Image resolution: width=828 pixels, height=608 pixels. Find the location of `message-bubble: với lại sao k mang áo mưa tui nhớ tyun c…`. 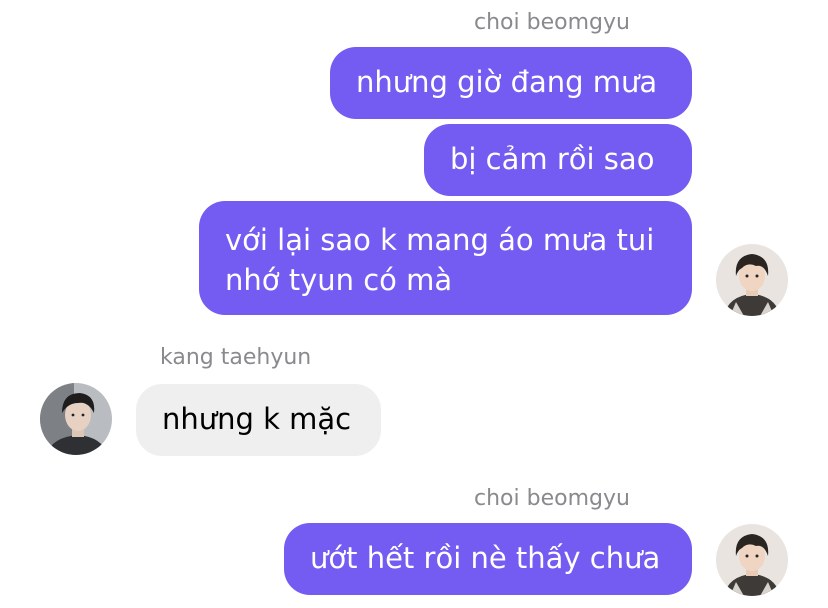

message-bubble: với lại sao k mang áo mưa tui nhớ tyun c… is located at coordinates (445, 258).